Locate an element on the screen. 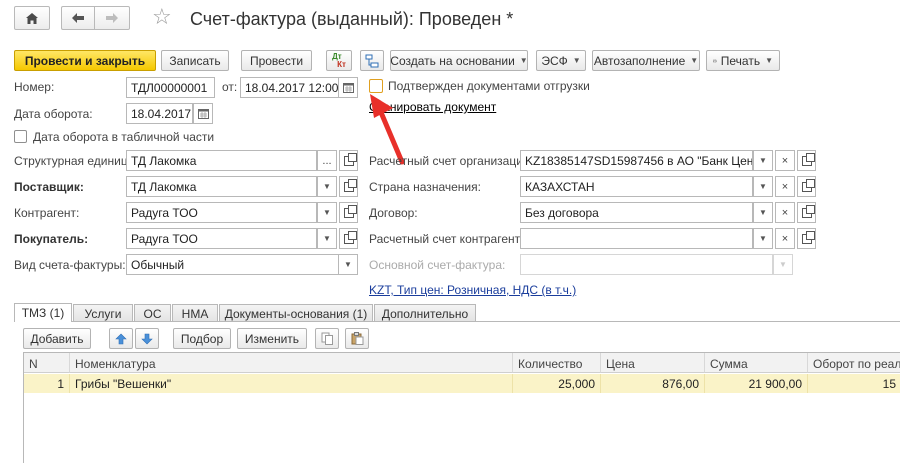 Image resolution: width=900 pixels, height=463 pixels. arrow-down-icon is located at coordinates (147, 338).